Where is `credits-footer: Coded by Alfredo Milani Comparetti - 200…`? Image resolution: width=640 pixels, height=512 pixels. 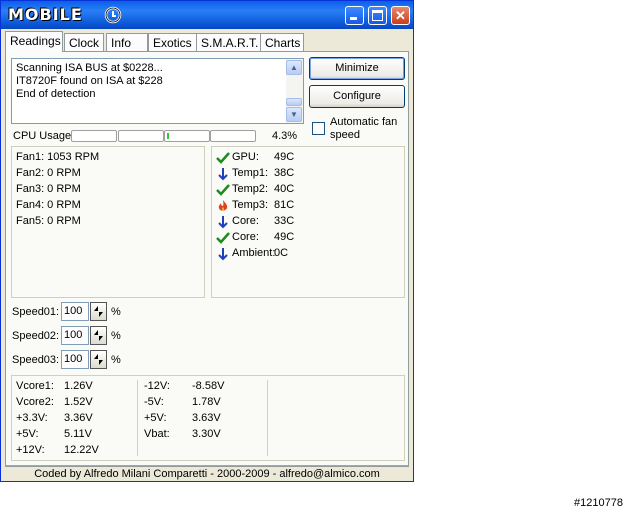 credits-footer: Coded by Alfredo Milani Comparetti - 200… is located at coordinates (207, 474).